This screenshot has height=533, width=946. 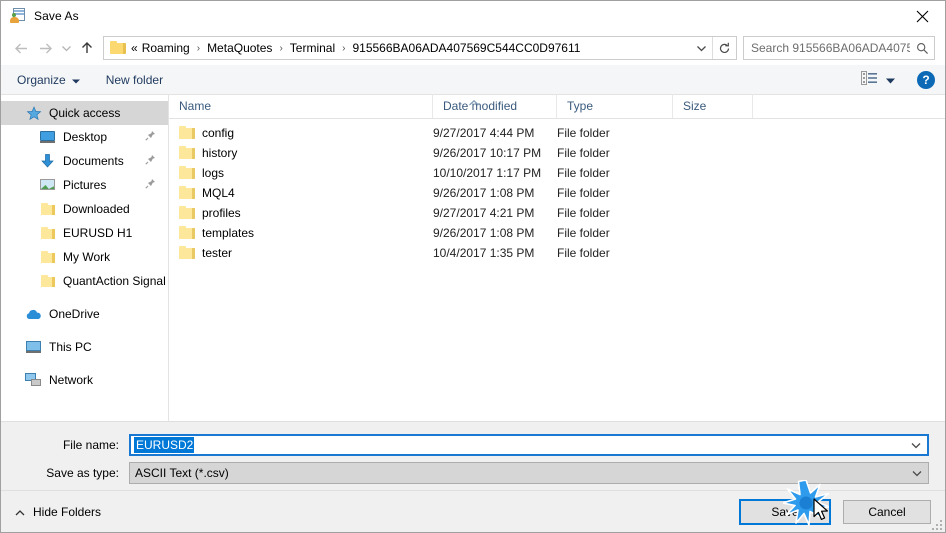 I want to click on breadcrumb-item-terminal: Terminal, so click(x=312, y=48).